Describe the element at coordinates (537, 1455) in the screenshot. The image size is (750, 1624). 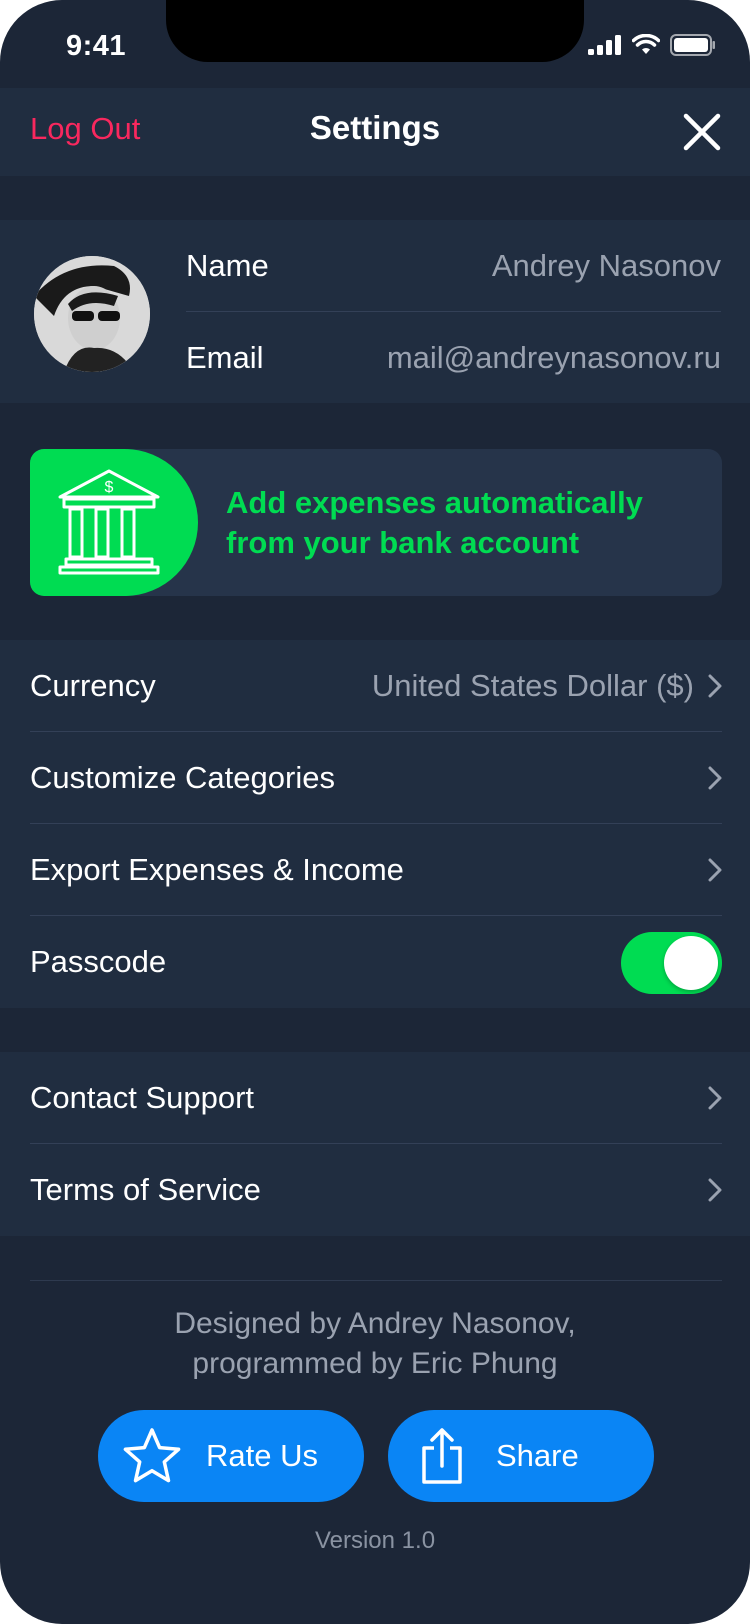
I see `share-label: Share` at that location.